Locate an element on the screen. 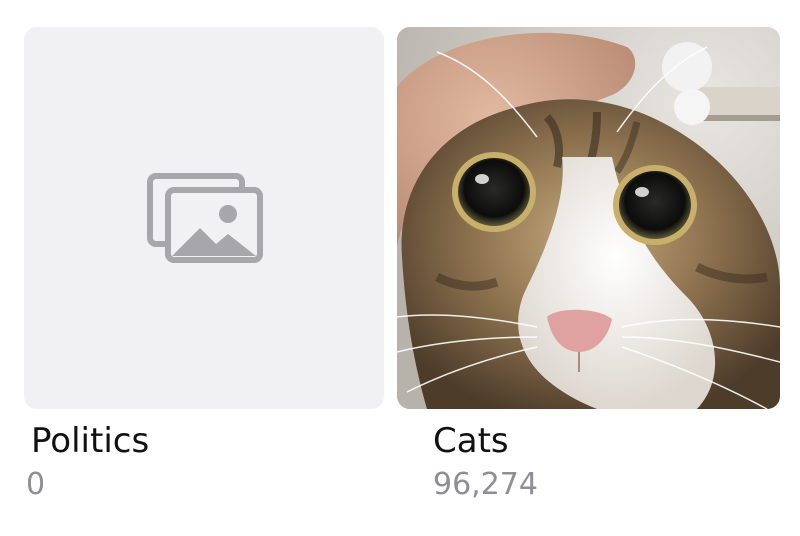 Image resolution: width=800 pixels, height=536 pixels. photos-placeholder-icon is located at coordinates (205, 218).